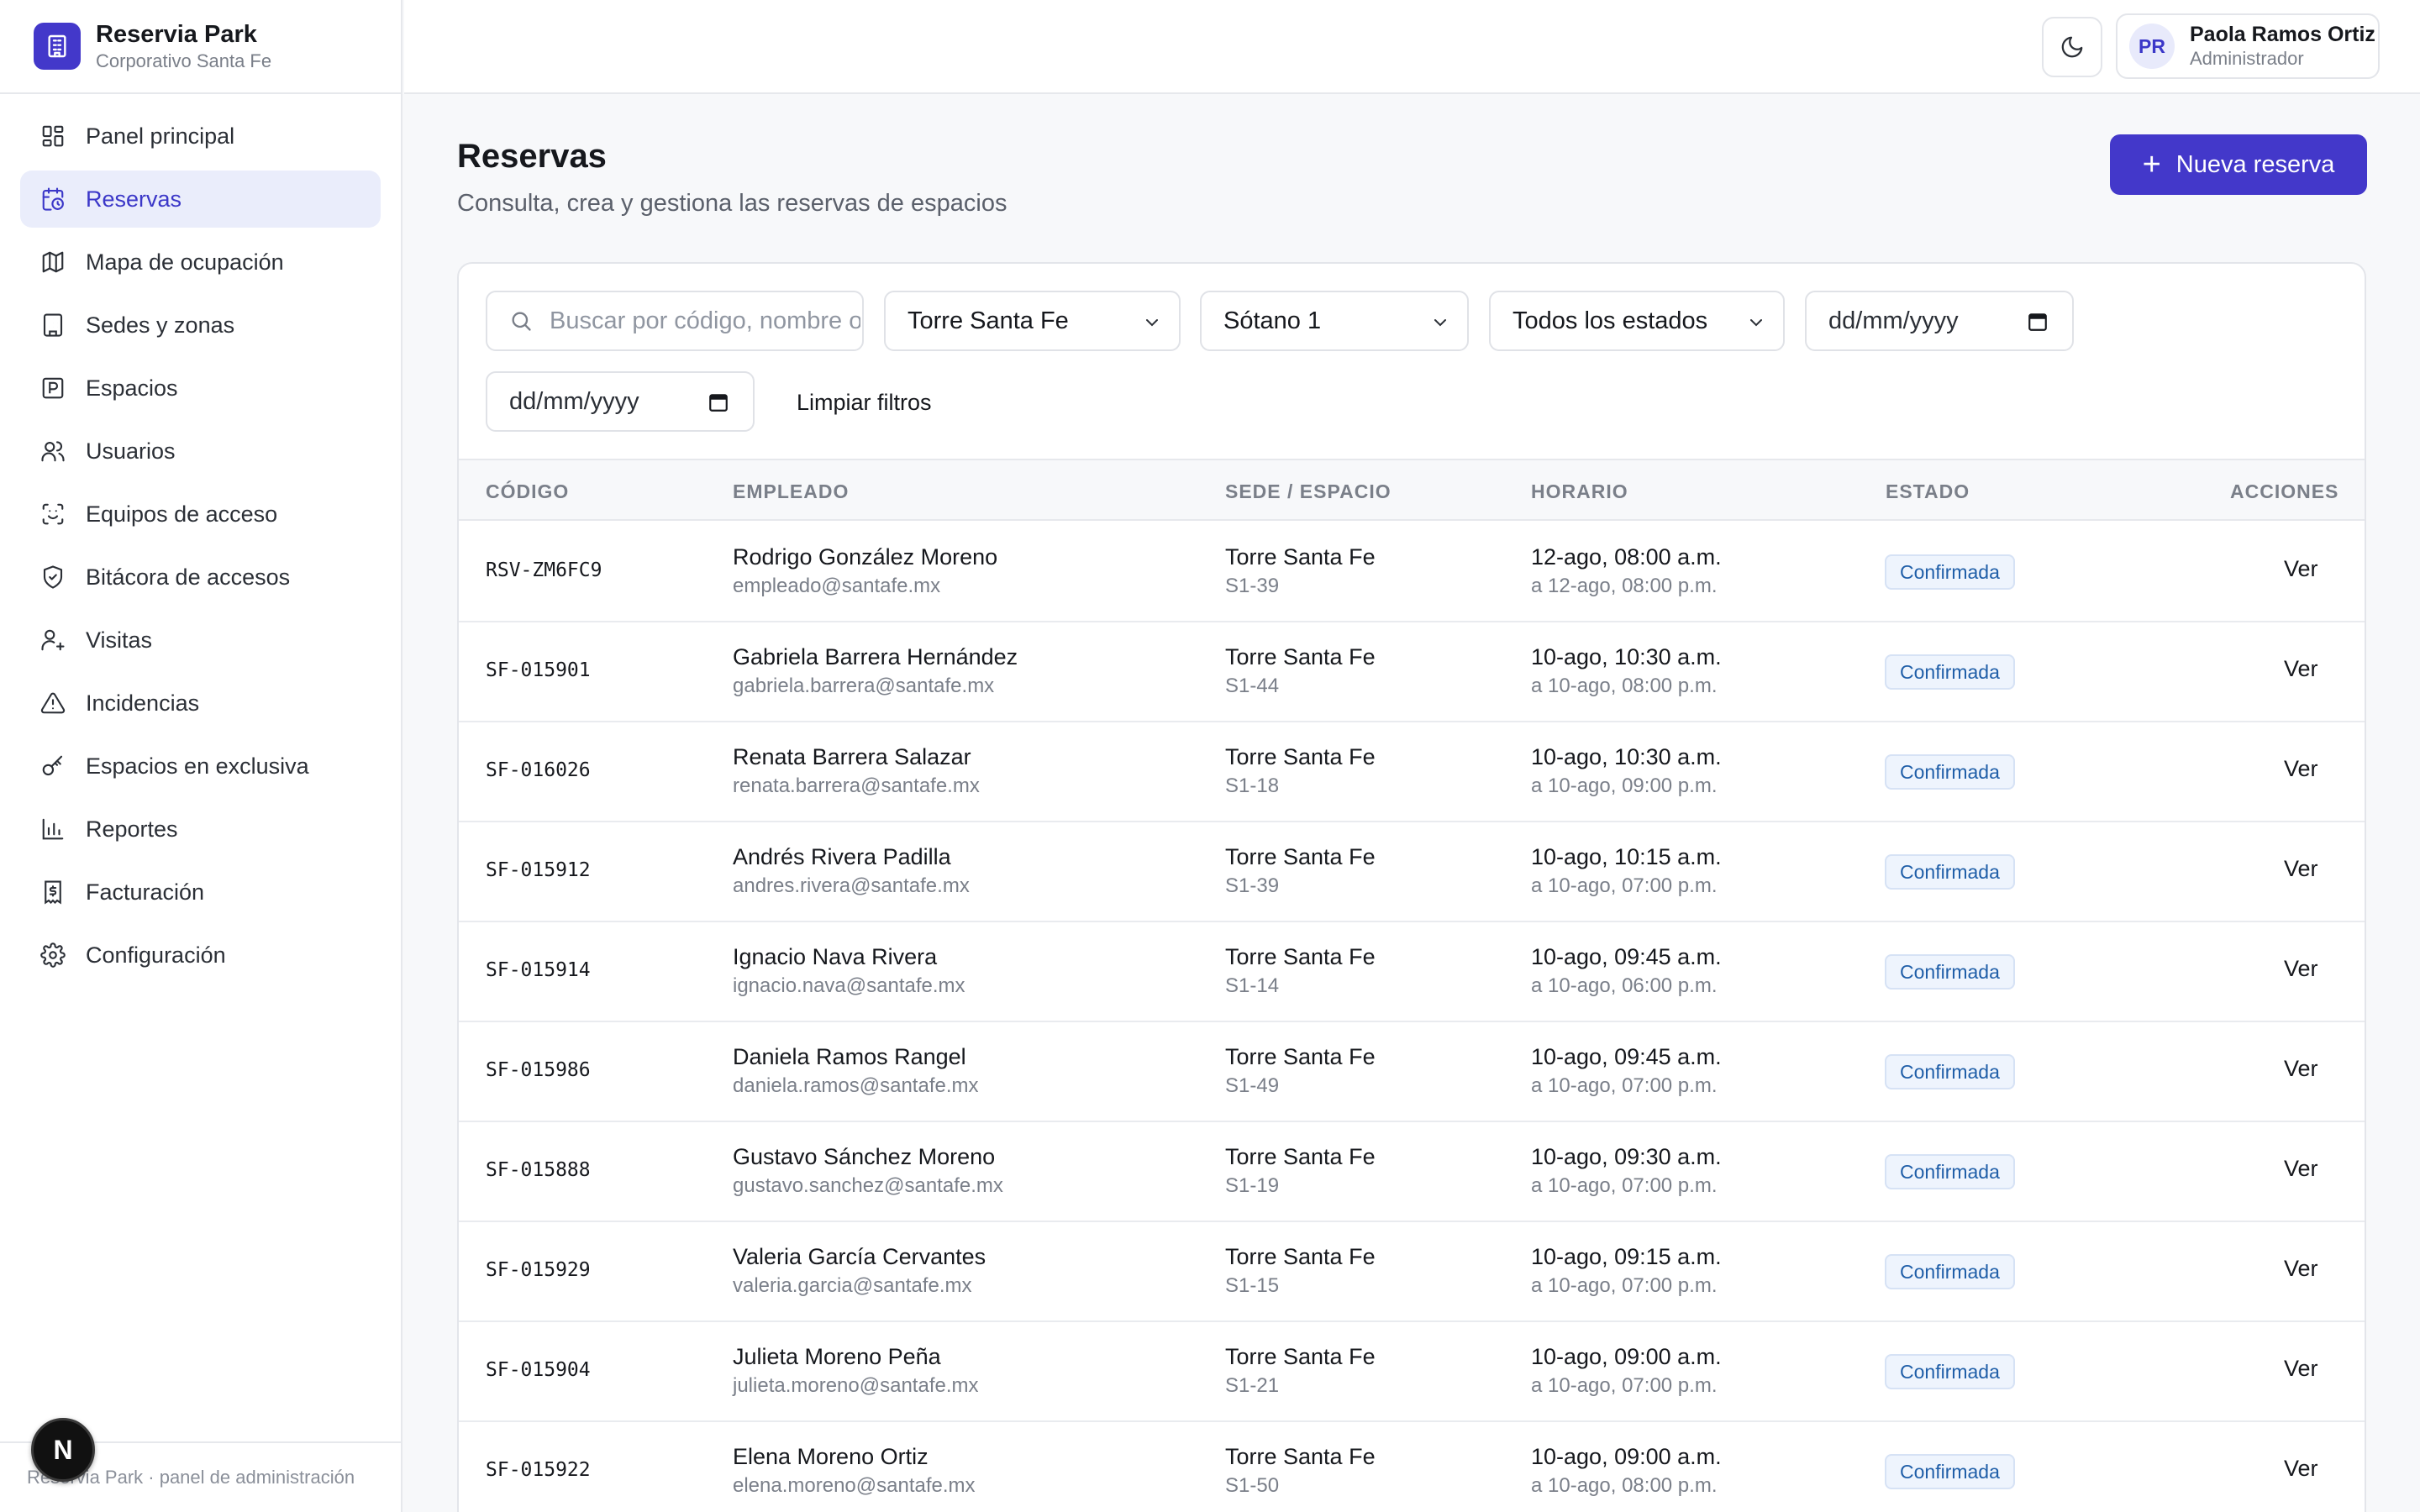 Image resolution: width=2420 pixels, height=1512 pixels. I want to click on search-input: Buscar por código, nombre o correo, so click(675, 321).